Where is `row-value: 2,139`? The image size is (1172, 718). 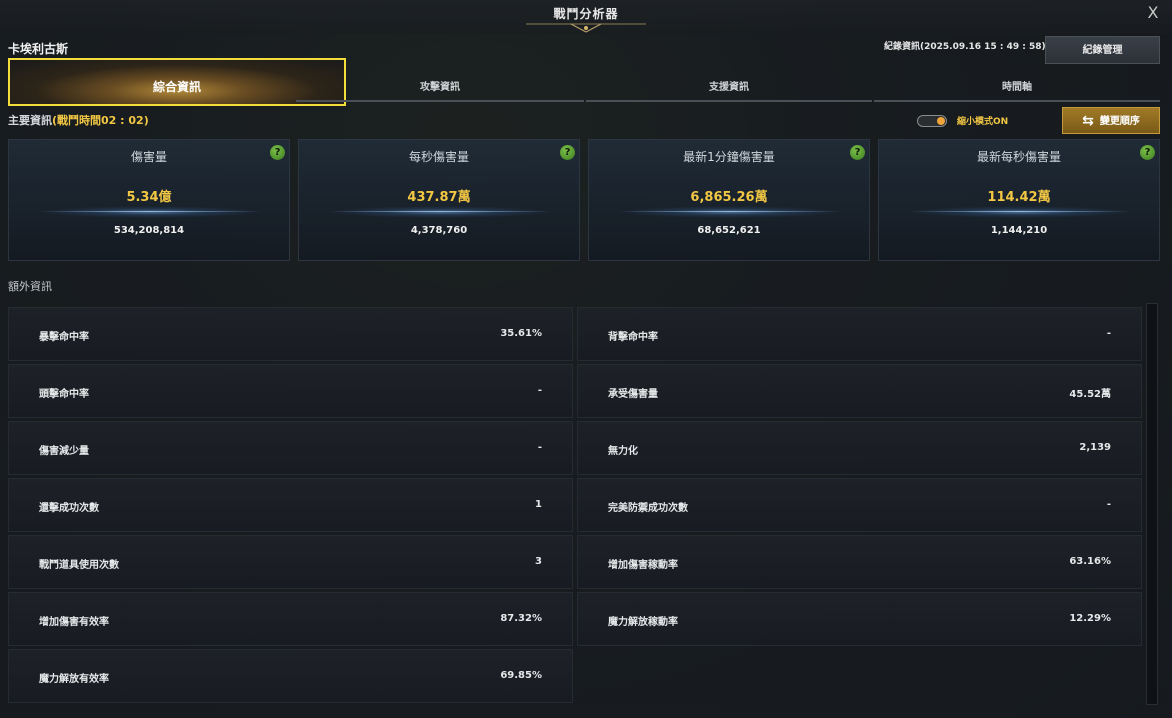
row-value: 2,139 is located at coordinates (1095, 447).